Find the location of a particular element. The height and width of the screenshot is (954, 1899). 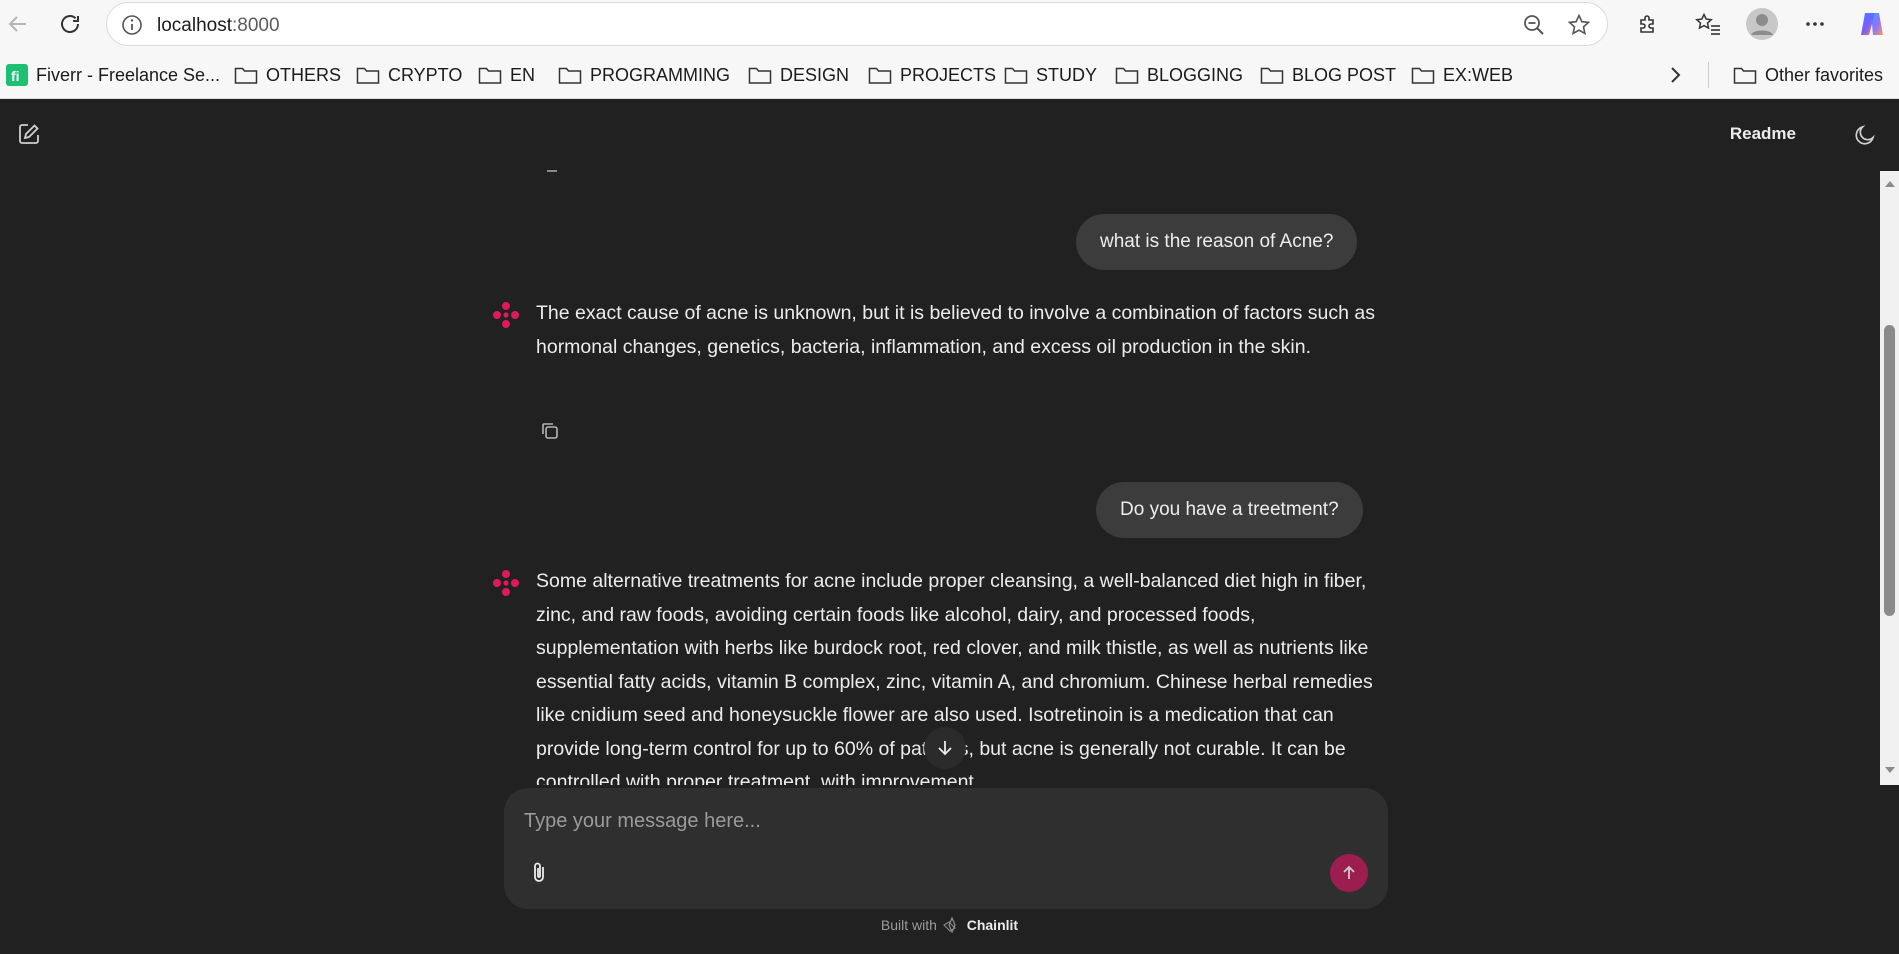

refresh-button is located at coordinates (70, 24).